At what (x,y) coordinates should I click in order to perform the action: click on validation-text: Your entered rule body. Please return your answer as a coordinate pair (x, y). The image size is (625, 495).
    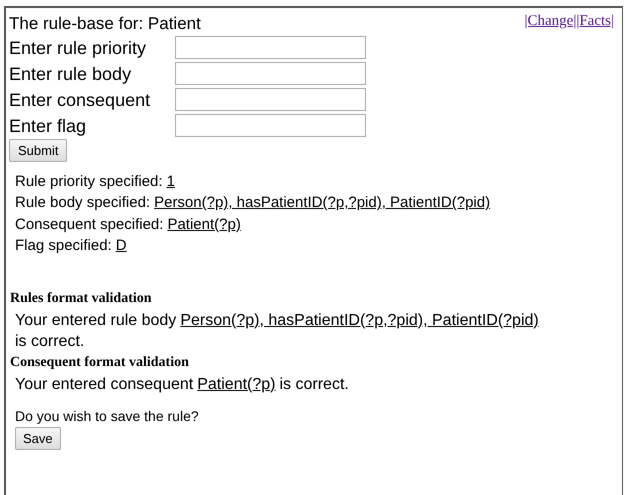
    Looking at the image, I should click on (95, 320).